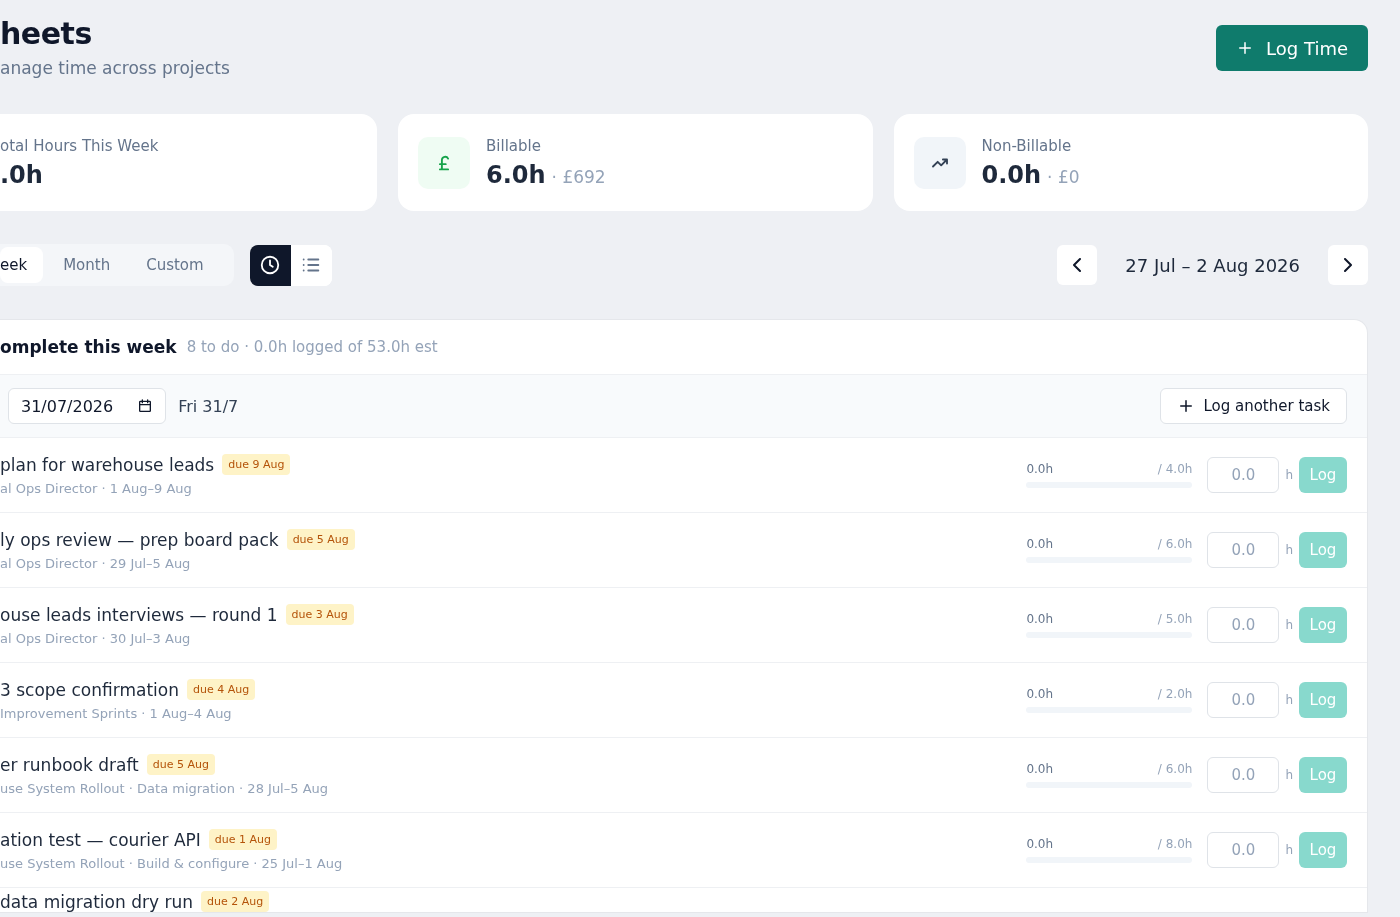  What do you see at coordinates (939, 162) in the screenshot?
I see `trend-up-icon` at bounding box center [939, 162].